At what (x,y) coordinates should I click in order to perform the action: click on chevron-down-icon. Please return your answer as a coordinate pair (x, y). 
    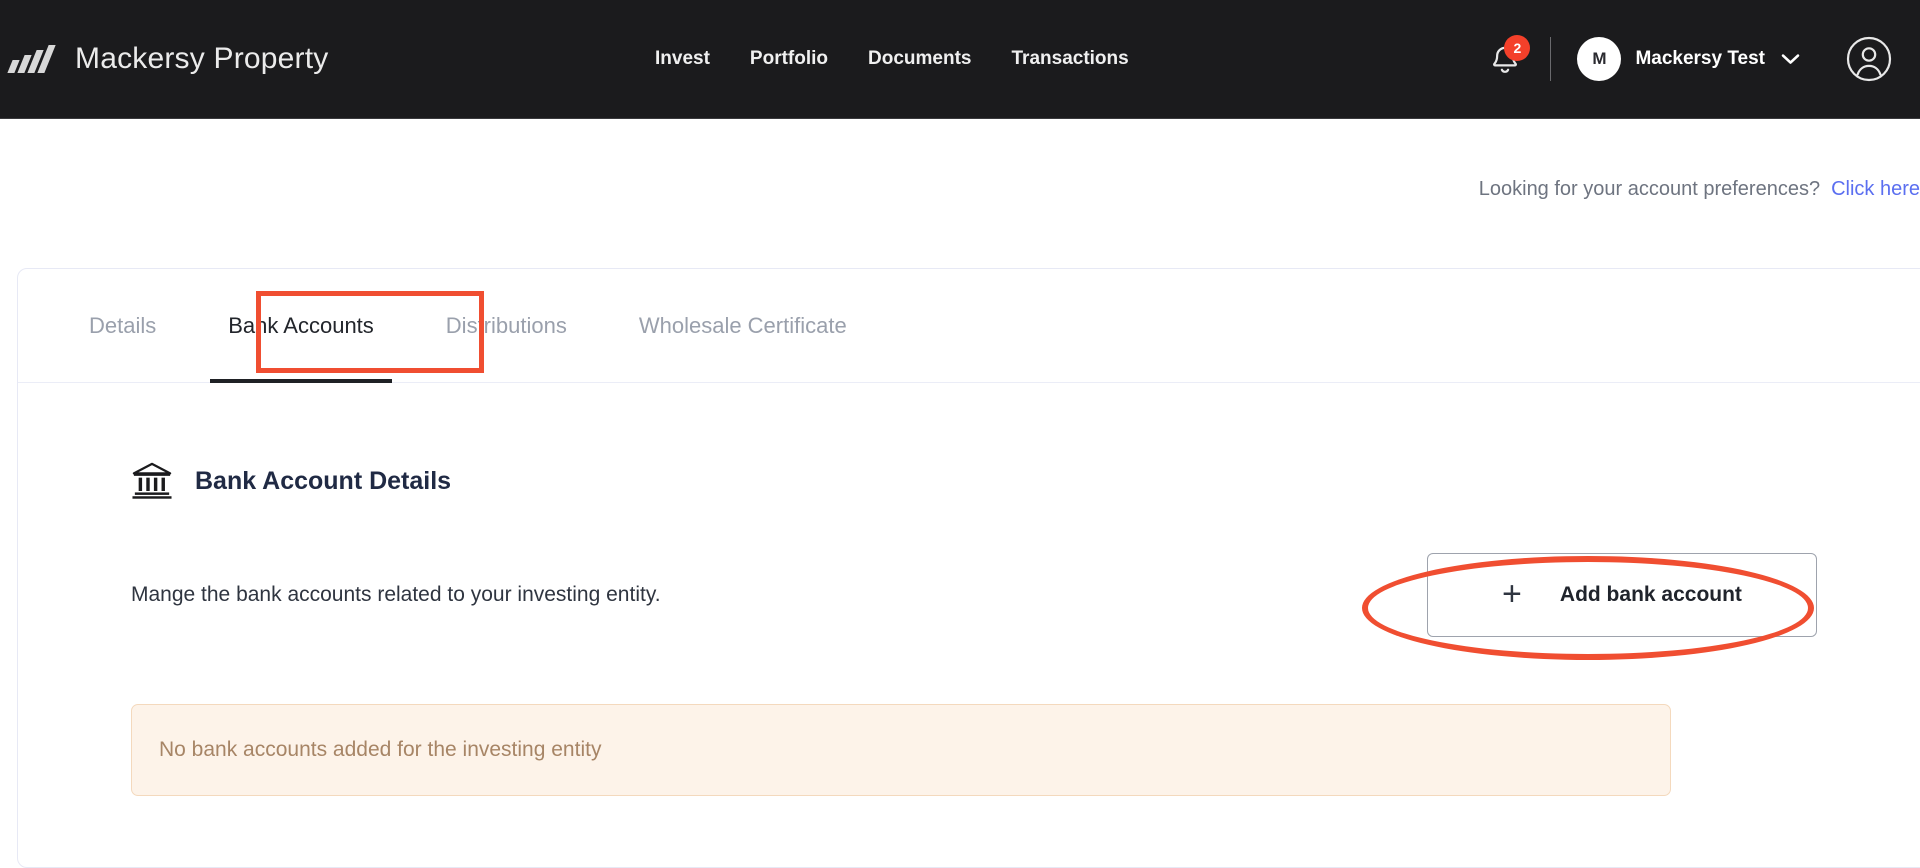
    Looking at the image, I should click on (1790, 59).